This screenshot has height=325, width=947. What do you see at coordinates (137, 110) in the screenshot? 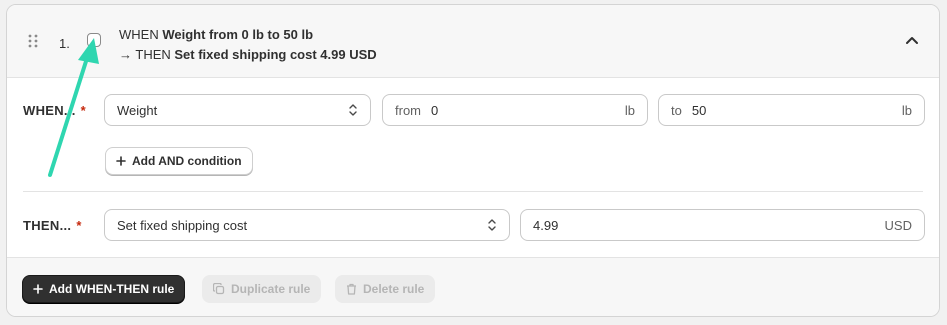
I see `condition-select-value: Weight` at bounding box center [137, 110].